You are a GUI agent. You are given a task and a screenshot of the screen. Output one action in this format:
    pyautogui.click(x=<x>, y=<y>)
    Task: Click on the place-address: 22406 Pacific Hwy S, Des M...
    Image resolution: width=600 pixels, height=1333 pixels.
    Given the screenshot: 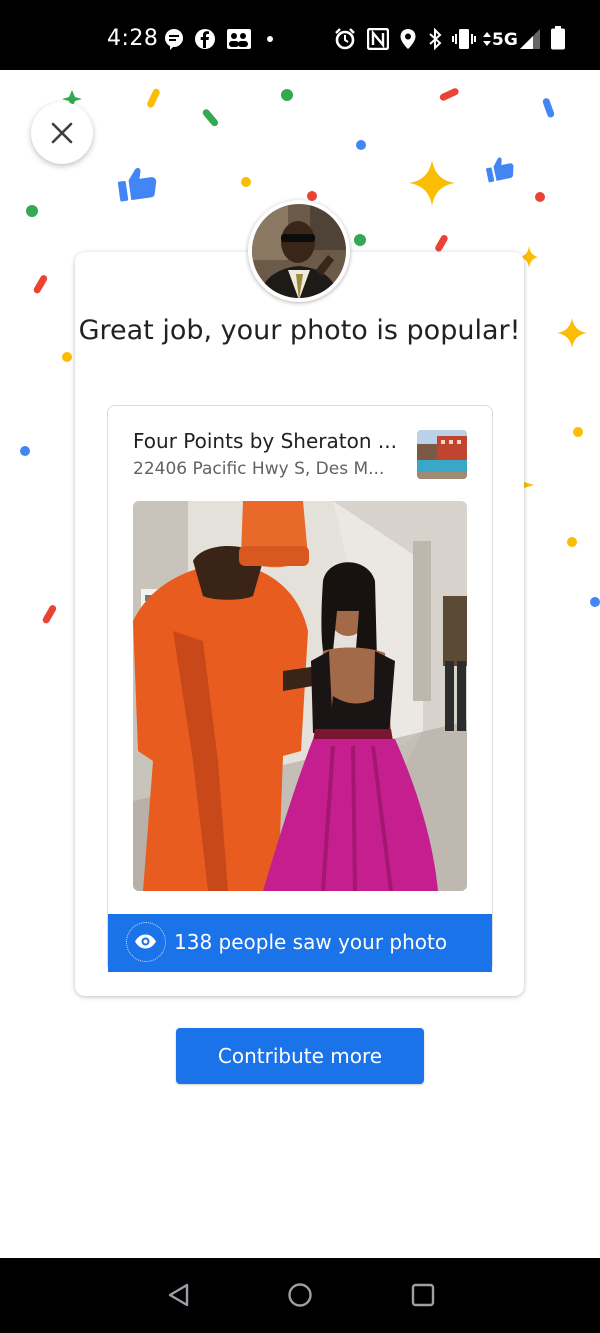 What is the action you would take?
    pyautogui.click(x=259, y=469)
    